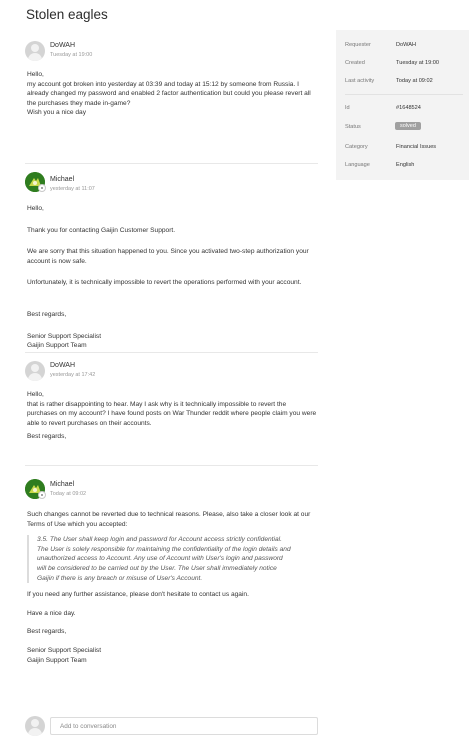  I want to click on id-label: Id, so click(347, 108).